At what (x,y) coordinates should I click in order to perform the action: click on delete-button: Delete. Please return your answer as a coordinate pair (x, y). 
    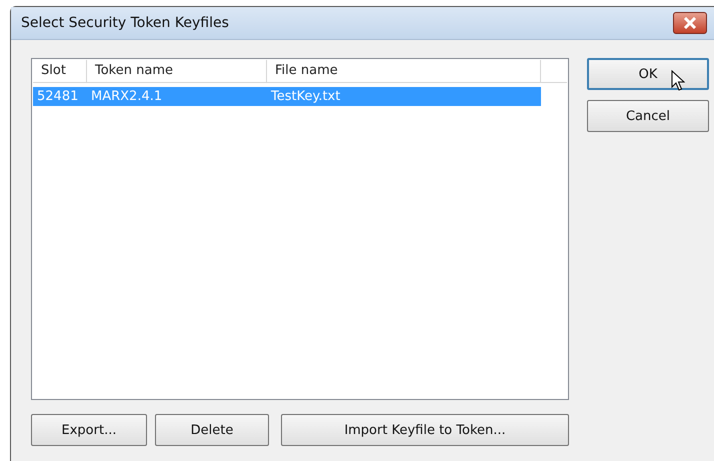
    Looking at the image, I should click on (212, 430).